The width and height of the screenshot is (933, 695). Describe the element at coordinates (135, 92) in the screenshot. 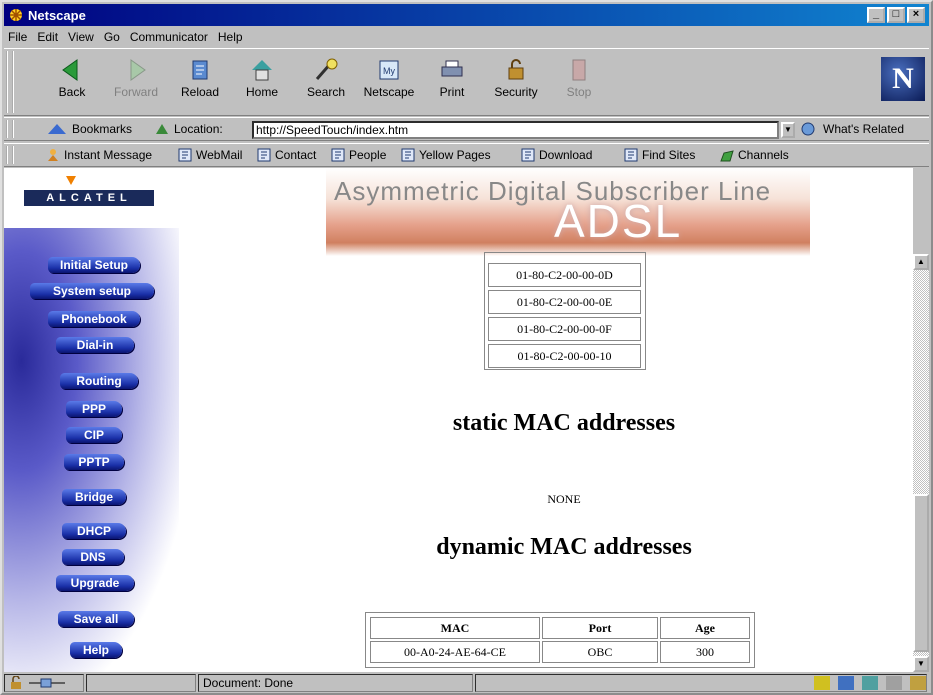

I see `forward-label: Forward` at that location.